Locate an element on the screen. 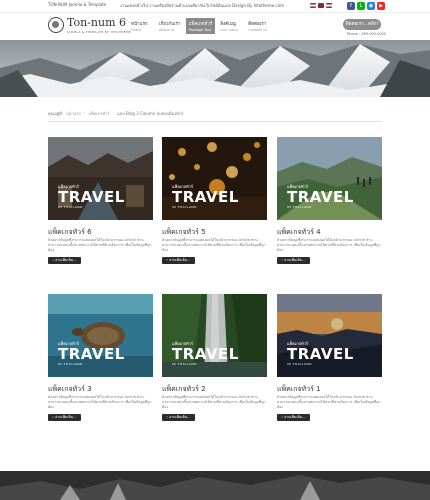 Image resolution: width=430 pixels, height=500 pixels. nav-item: ลิงค์เมนู Link menu is located at coordinates (230, 26).